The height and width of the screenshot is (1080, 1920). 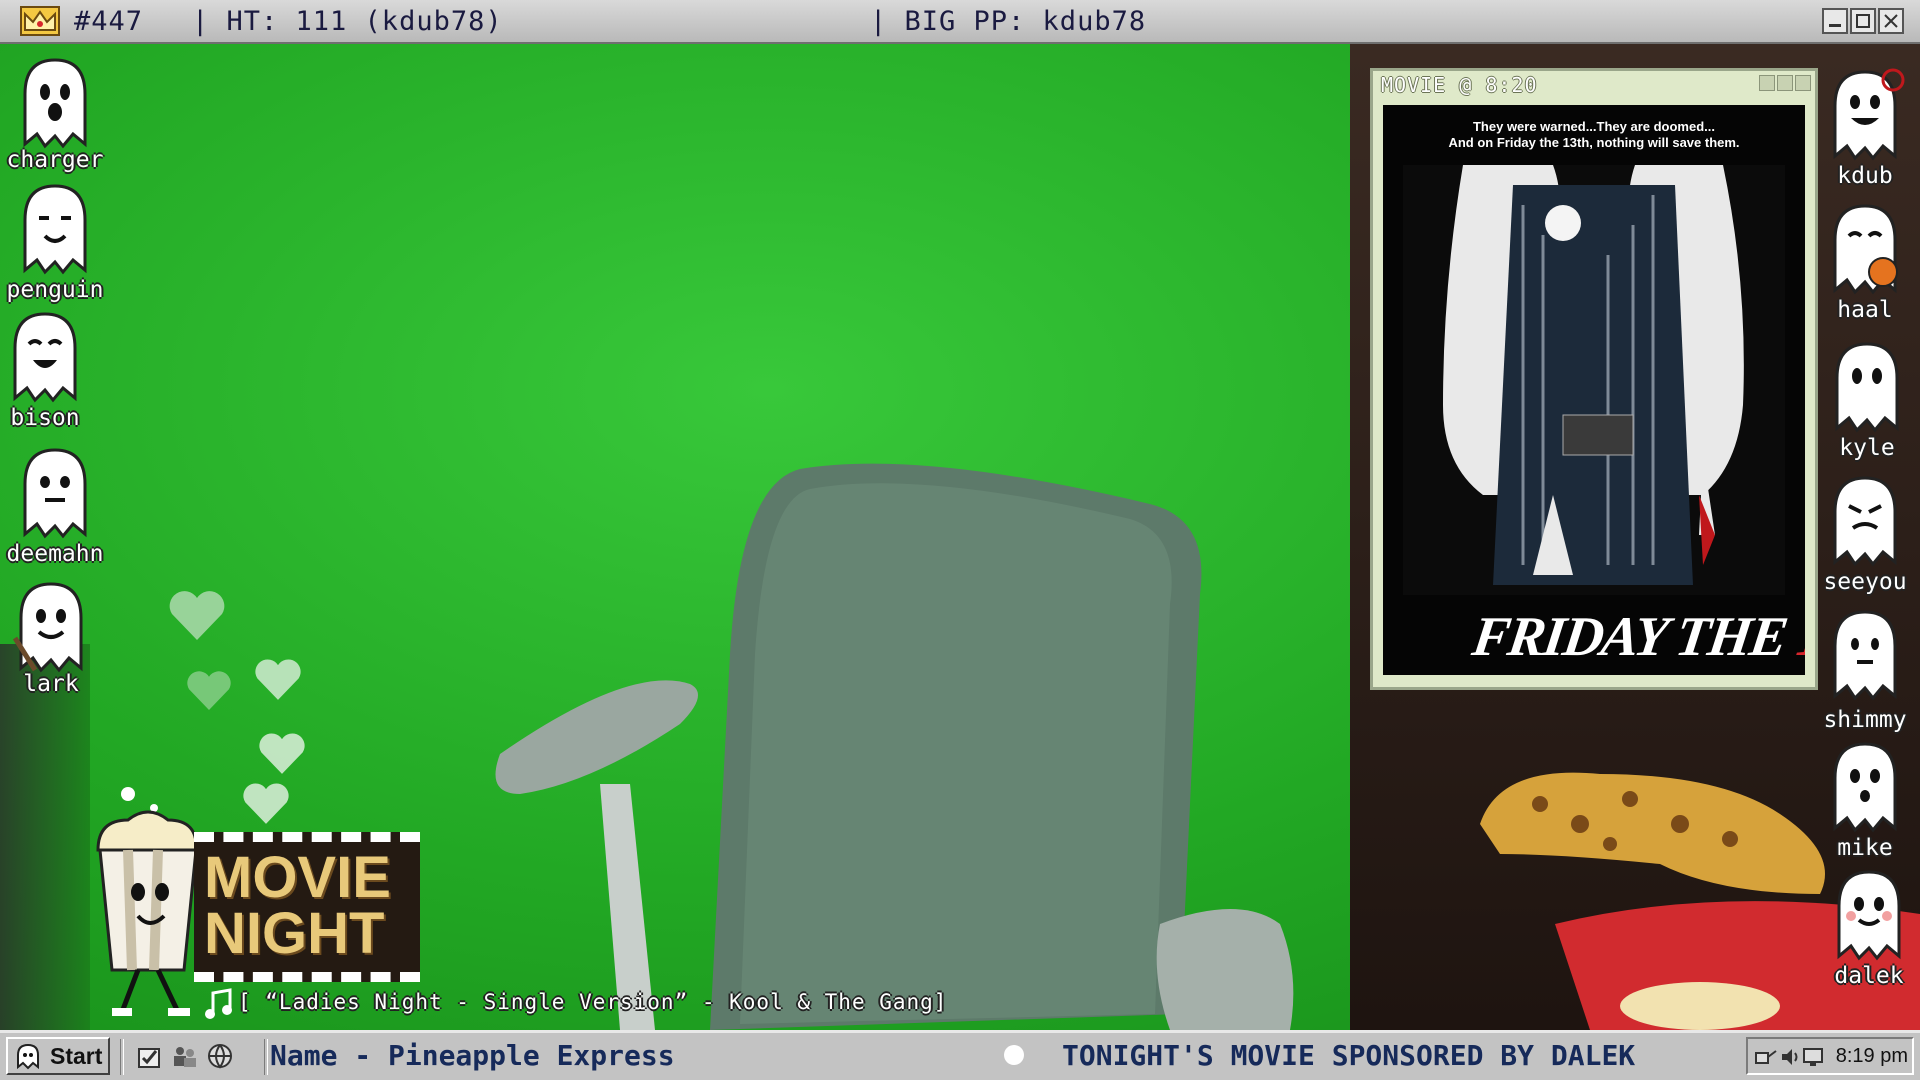 What do you see at coordinates (147, 901) in the screenshot?
I see `popcorn-mascot-icon` at bounding box center [147, 901].